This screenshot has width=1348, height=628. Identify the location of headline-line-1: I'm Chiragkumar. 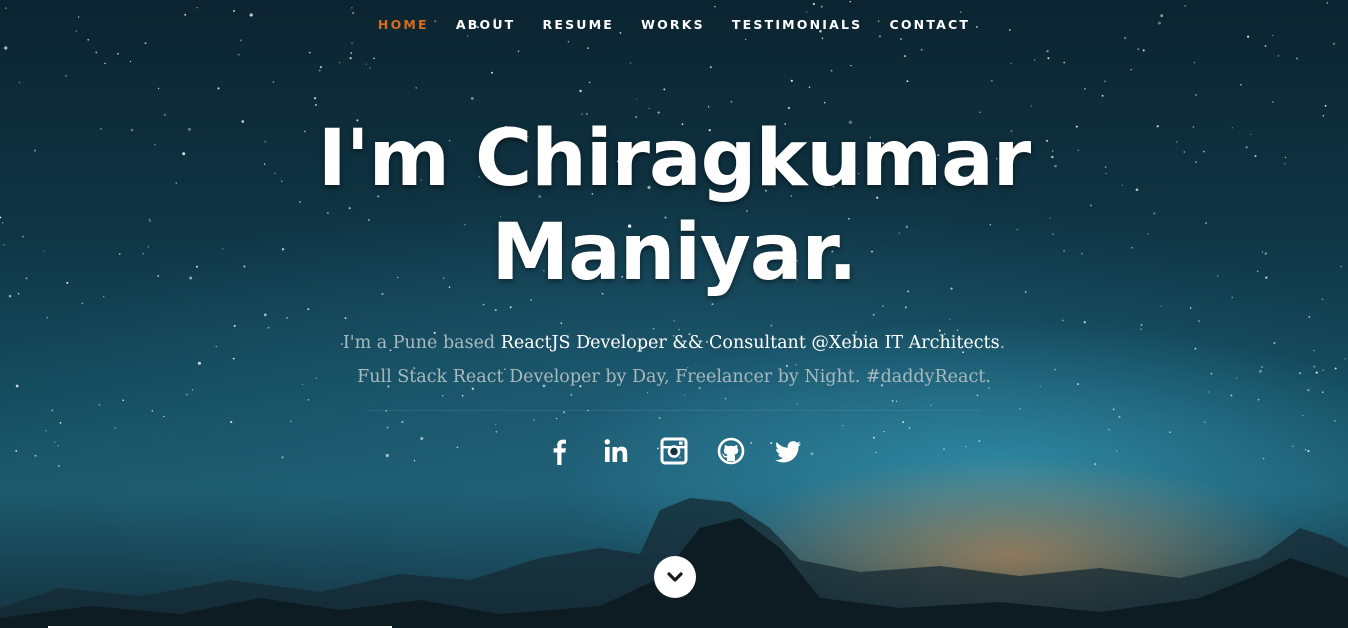
(674, 159).